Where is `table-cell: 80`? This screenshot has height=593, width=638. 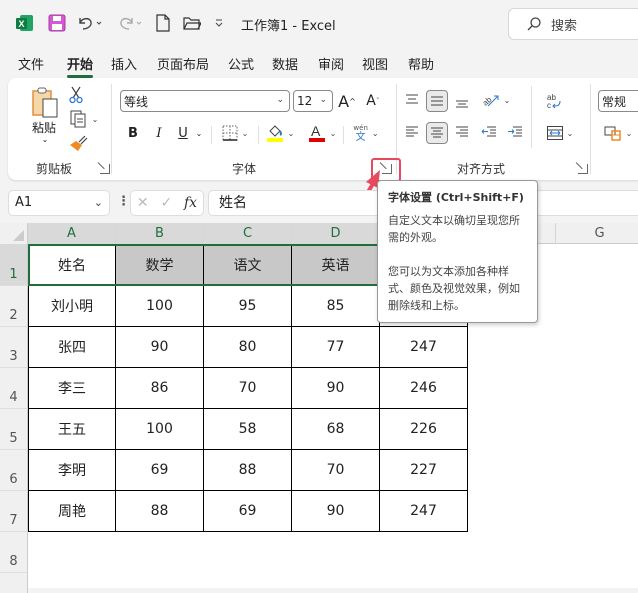
table-cell: 80 is located at coordinates (248, 347).